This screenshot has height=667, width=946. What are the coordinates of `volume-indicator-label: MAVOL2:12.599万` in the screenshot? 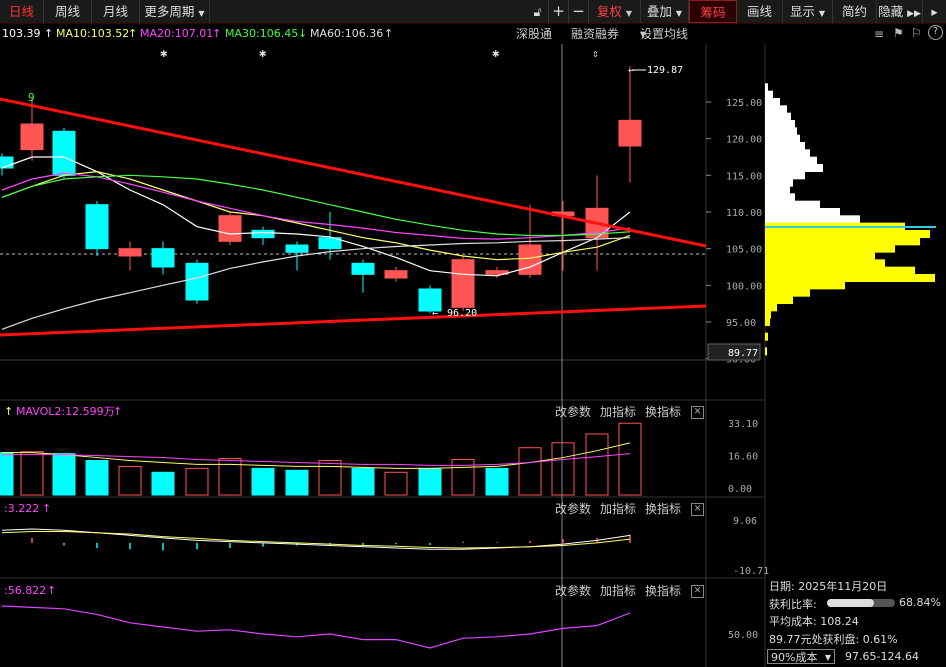 It's located at (65, 411).